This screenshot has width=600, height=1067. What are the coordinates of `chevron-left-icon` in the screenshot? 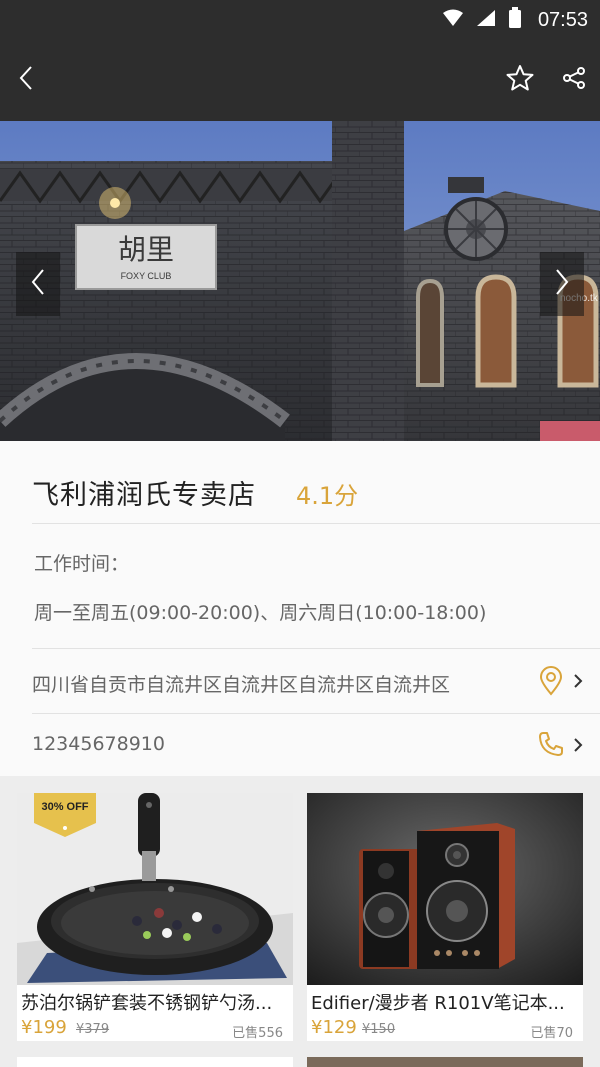 It's located at (38, 284).